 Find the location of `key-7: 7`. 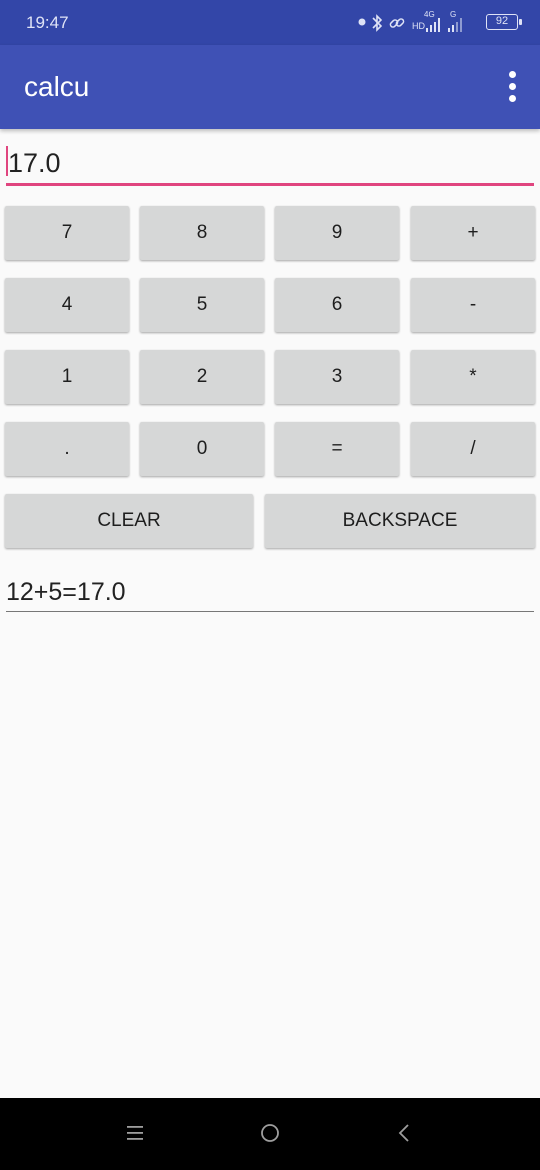

key-7: 7 is located at coordinates (67, 233).